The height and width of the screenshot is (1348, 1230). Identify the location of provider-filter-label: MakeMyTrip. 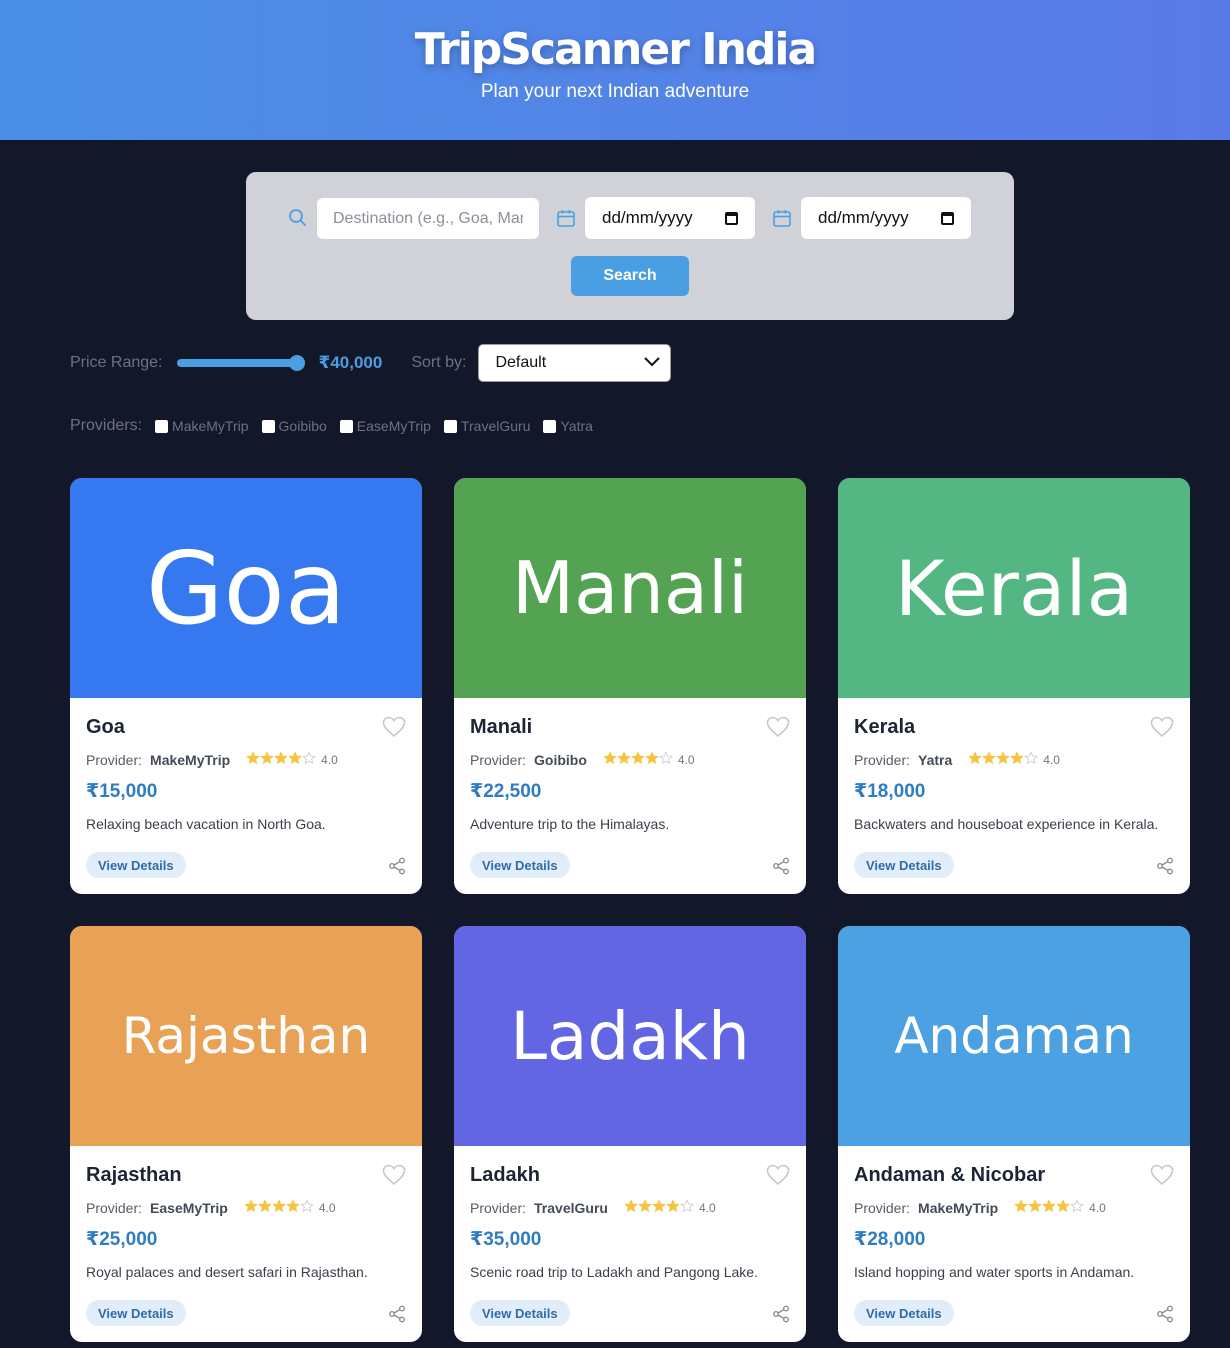
(210, 426).